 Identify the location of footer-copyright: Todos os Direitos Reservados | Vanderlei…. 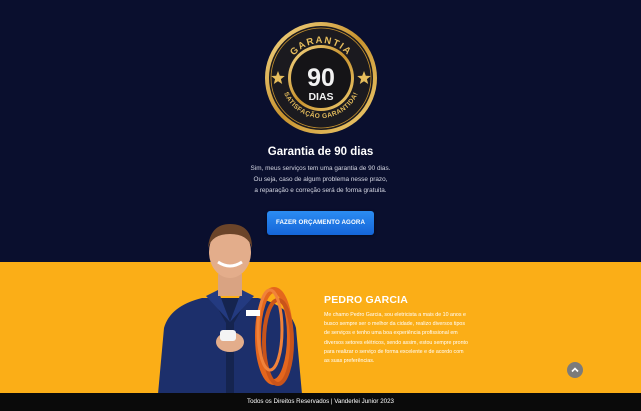
(320, 401).